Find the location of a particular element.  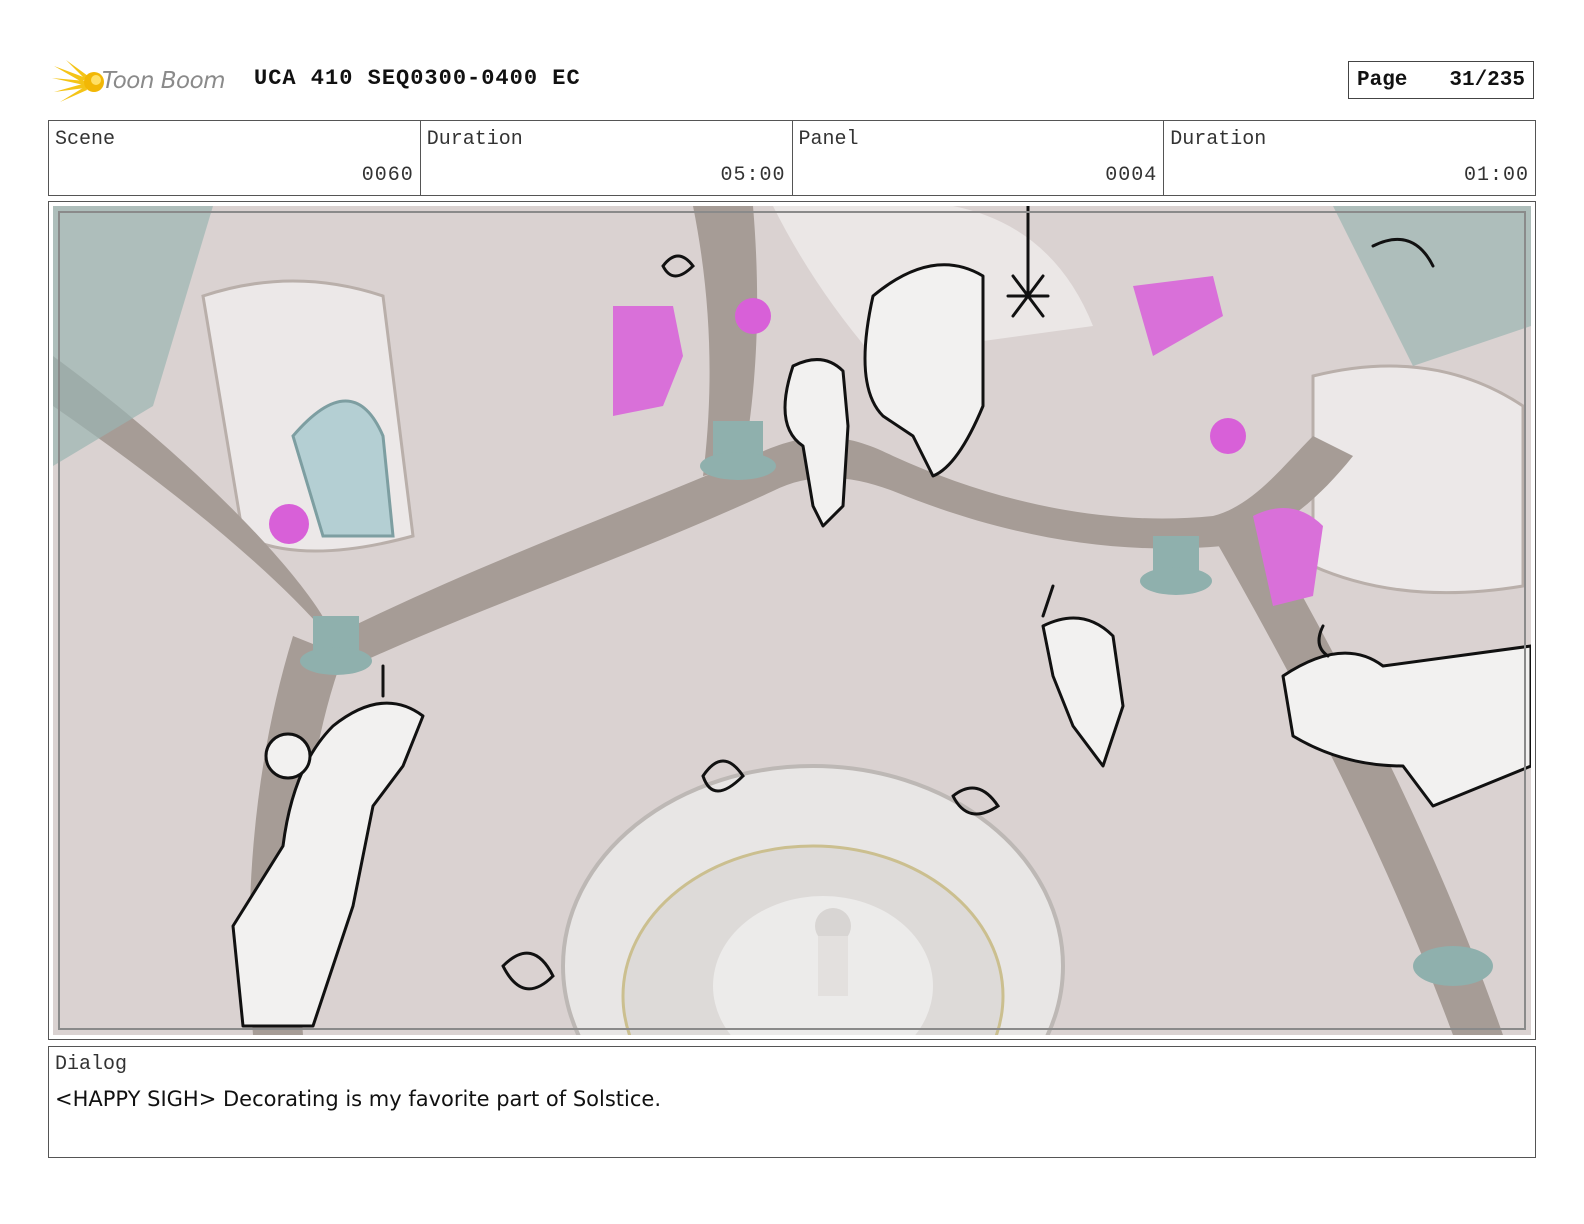

scene-duration-label: Duration is located at coordinates (474, 139).